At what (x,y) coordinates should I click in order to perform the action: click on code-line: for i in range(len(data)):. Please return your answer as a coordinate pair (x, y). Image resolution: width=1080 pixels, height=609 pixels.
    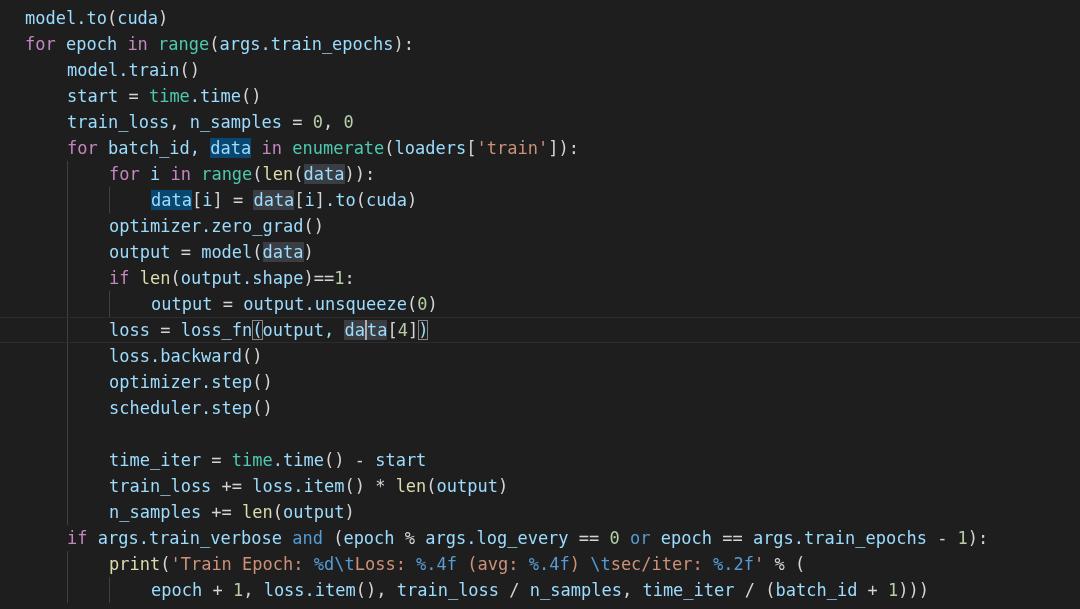
    Looking at the image, I should click on (242, 174).